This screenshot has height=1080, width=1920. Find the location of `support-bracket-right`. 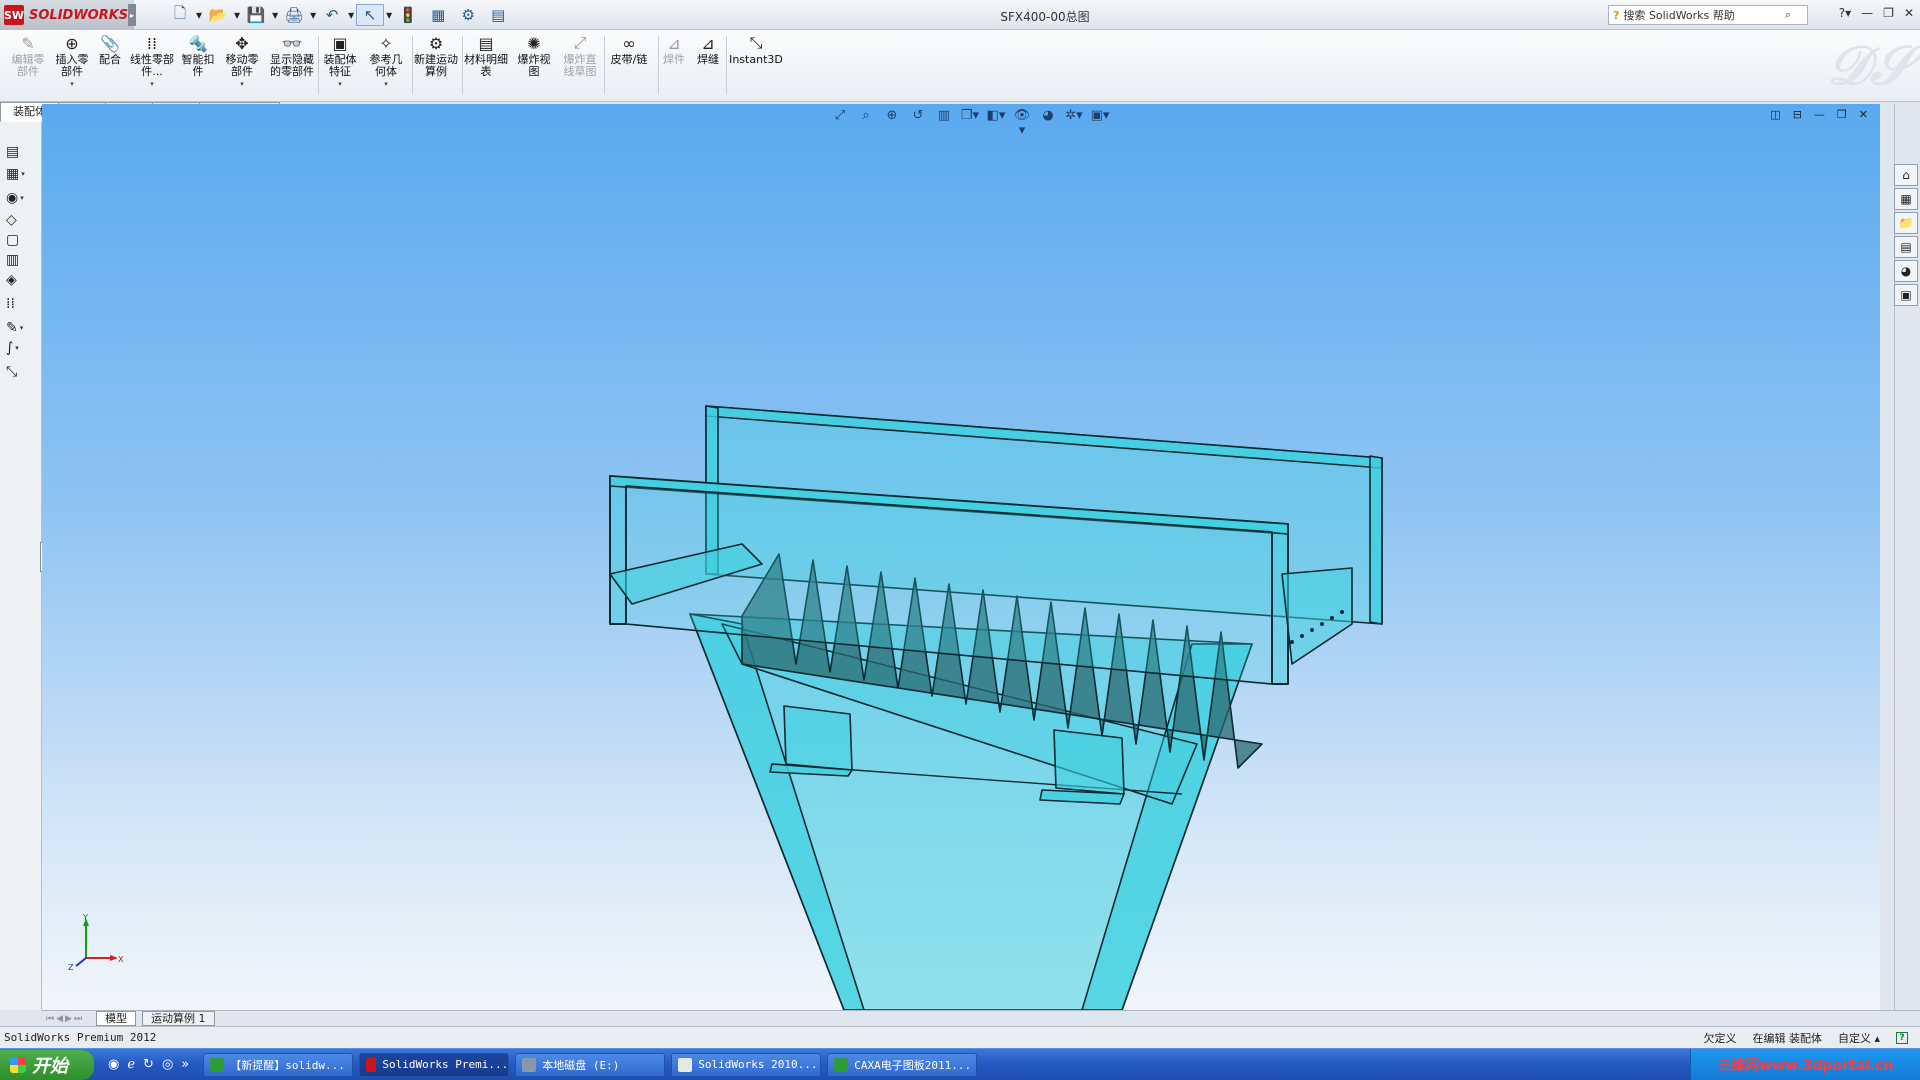

support-bracket-right is located at coordinates (1089, 762).